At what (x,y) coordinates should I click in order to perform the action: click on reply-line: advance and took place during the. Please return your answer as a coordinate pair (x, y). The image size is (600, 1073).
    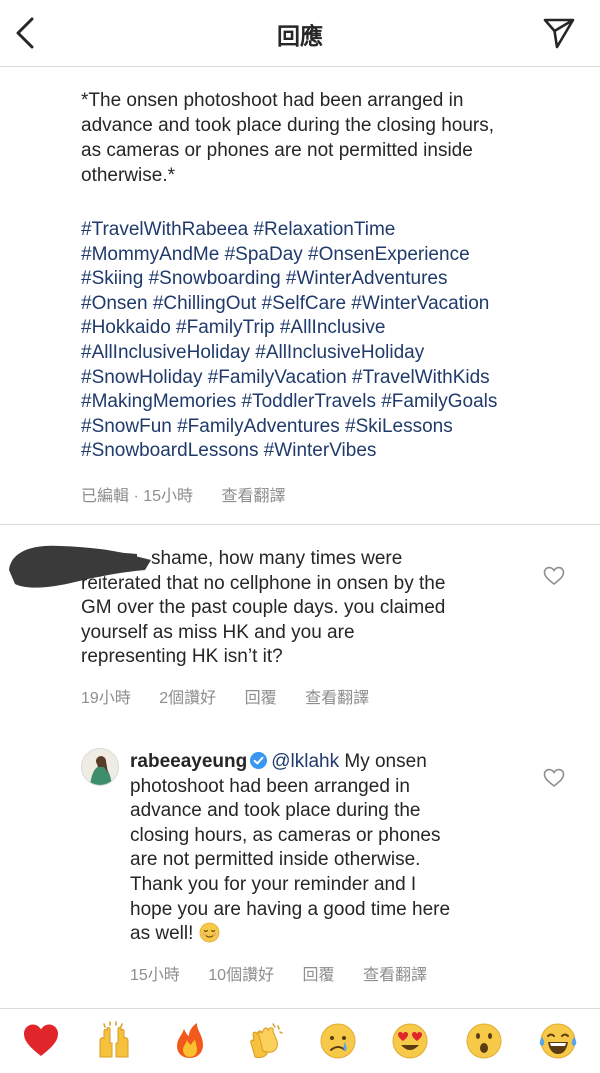
    Looking at the image, I should click on (275, 811).